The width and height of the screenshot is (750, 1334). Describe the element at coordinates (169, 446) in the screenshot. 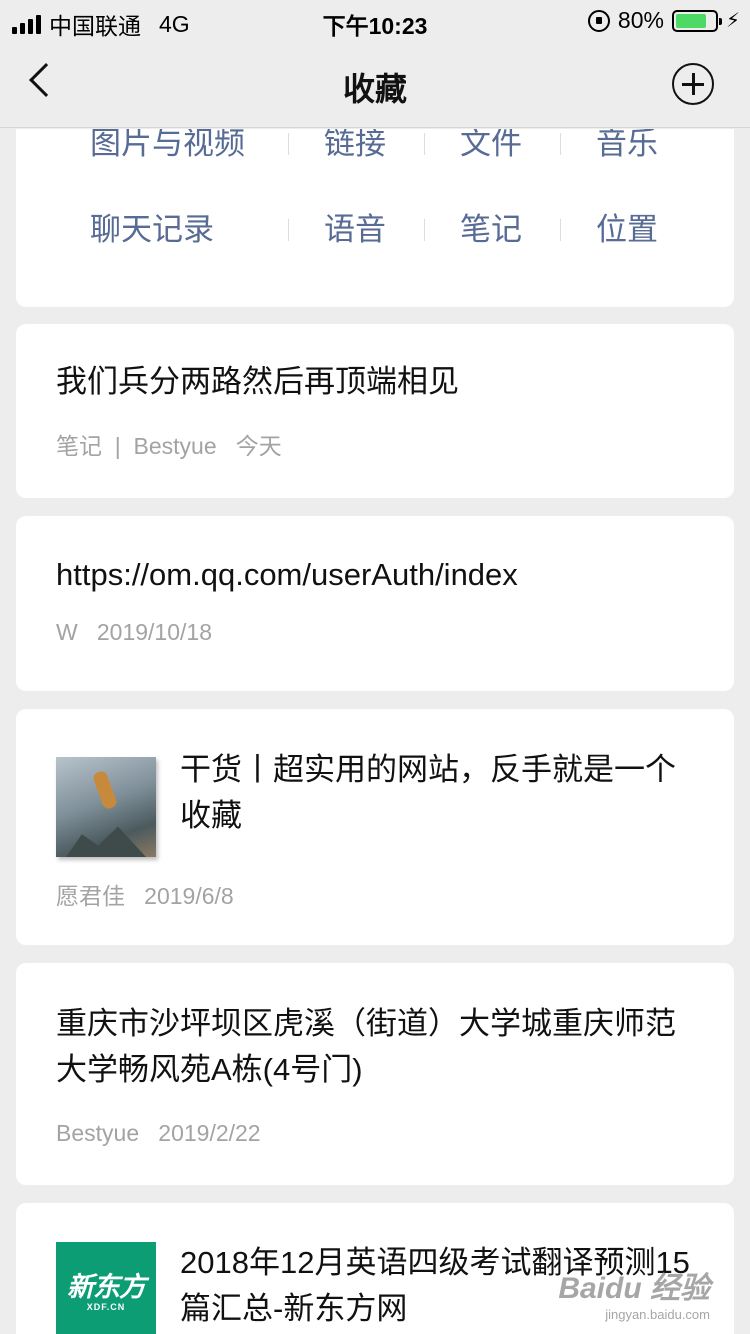

I see `item-meta: 笔记 | Bestyue 今天` at that location.